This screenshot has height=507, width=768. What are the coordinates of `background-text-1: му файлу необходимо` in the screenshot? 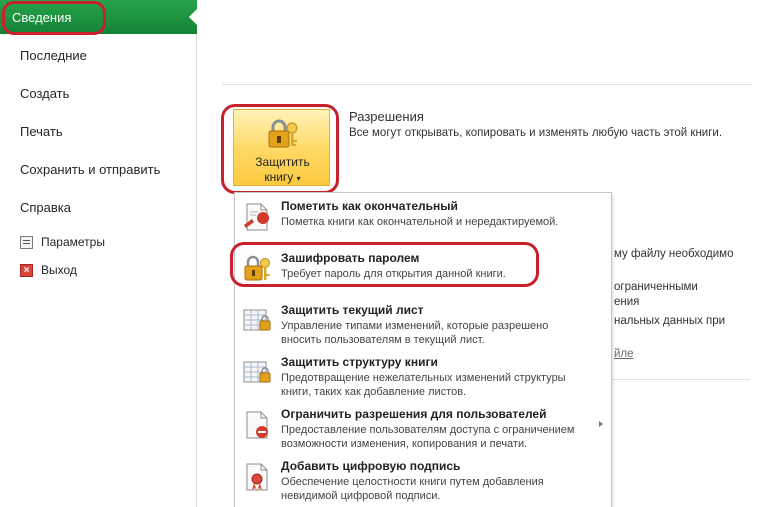 It's located at (674, 254).